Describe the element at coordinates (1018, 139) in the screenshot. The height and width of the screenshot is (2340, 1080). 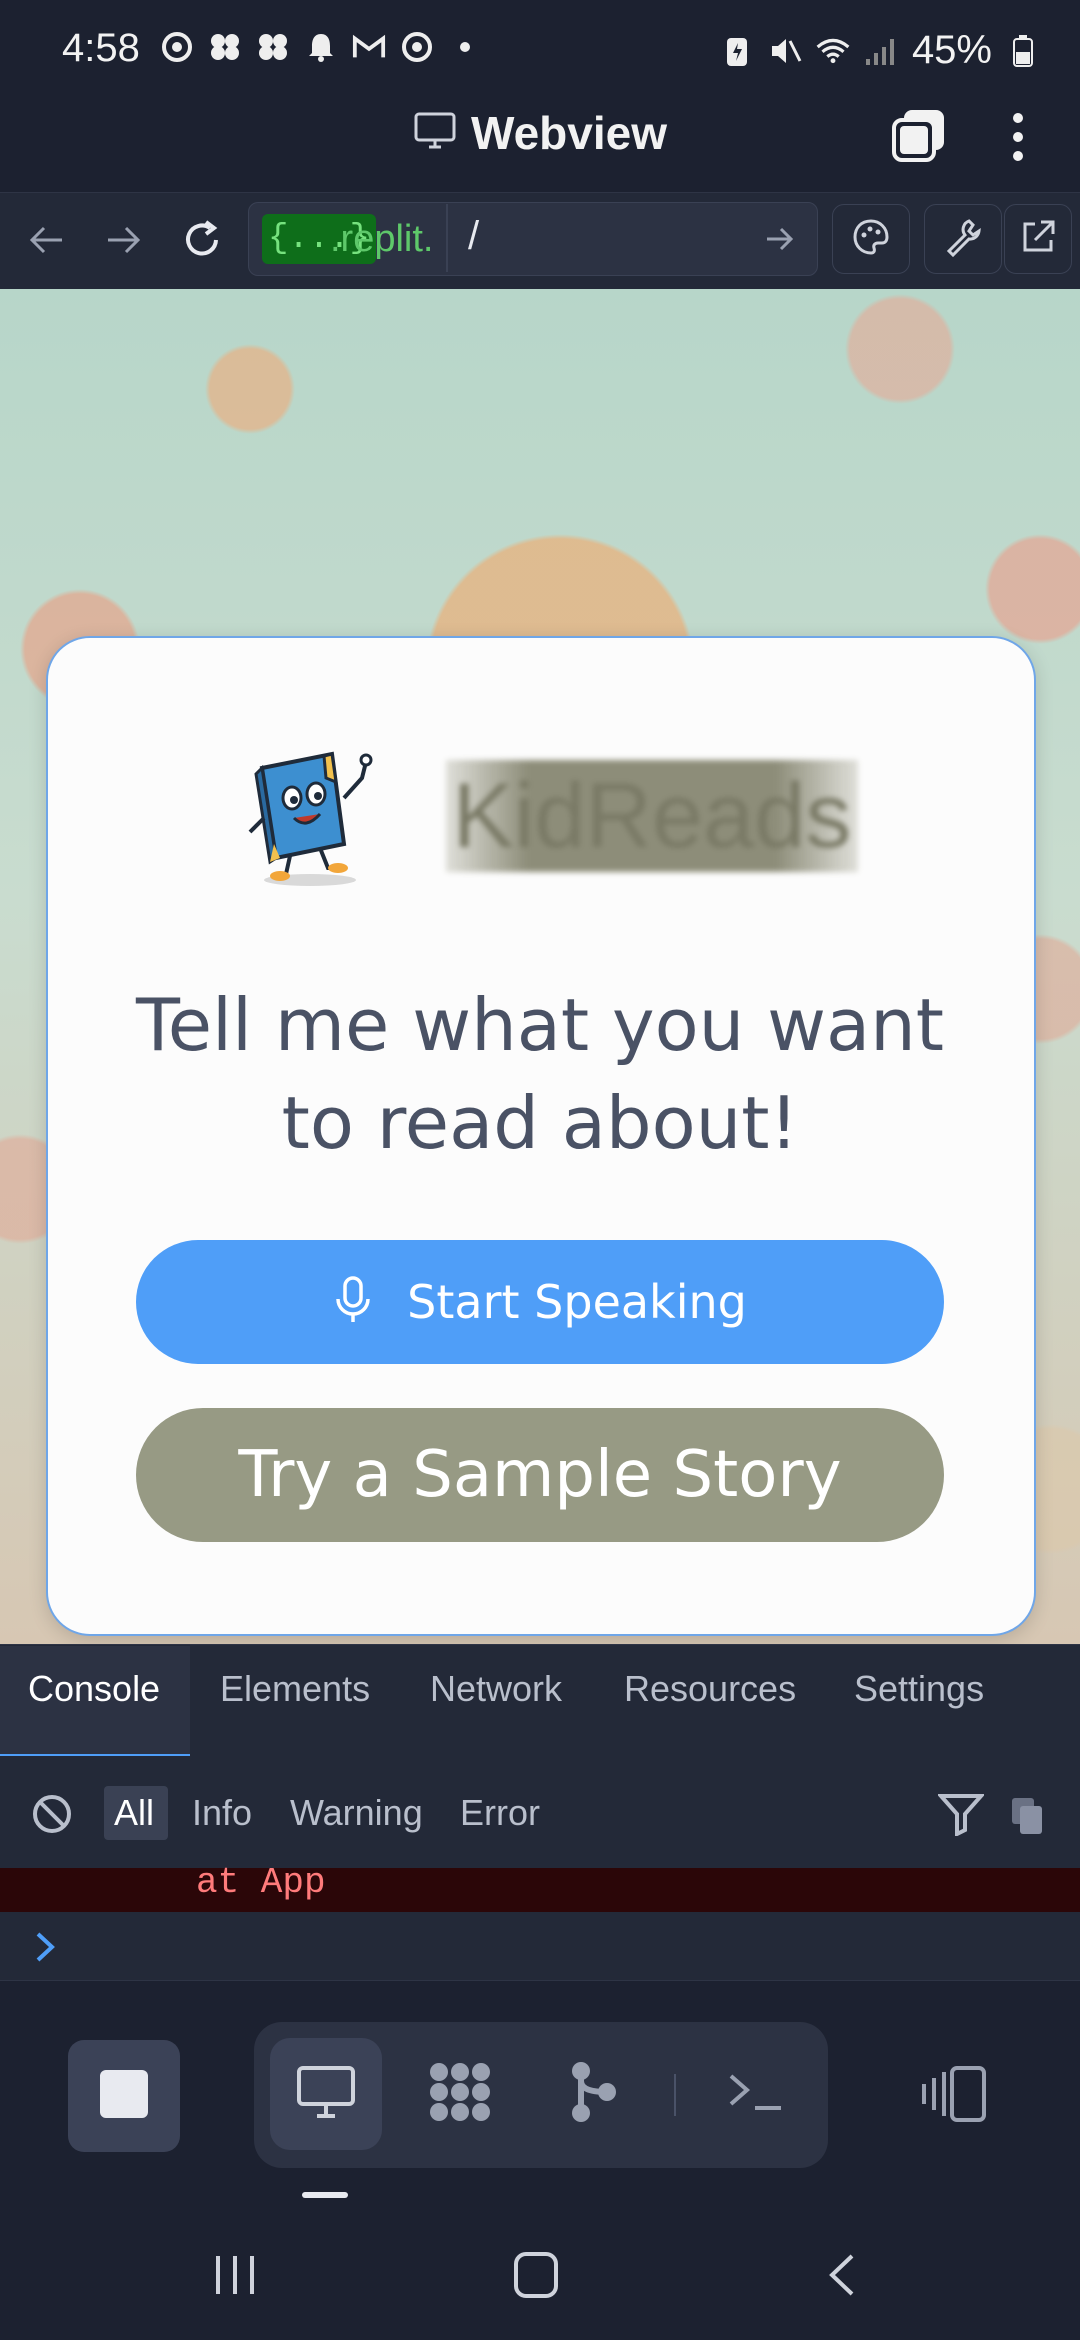
I see `more-menu-icon` at that location.